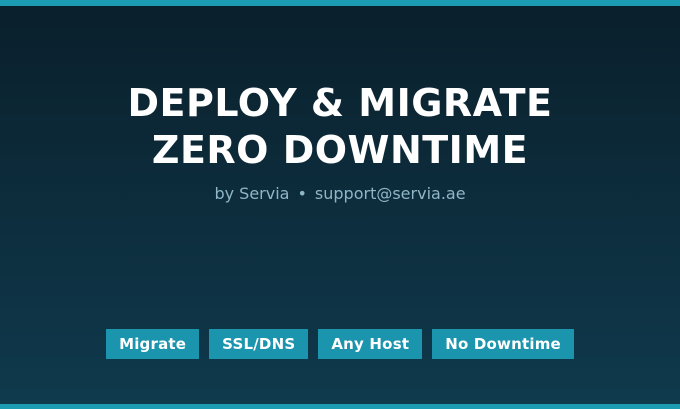 The height and width of the screenshot is (409, 680). What do you see at coordinates (340, 103) in the screenshot?
I see `title-line-1: DEPLOY & MIGRATE` at bounding box center [340, 103].